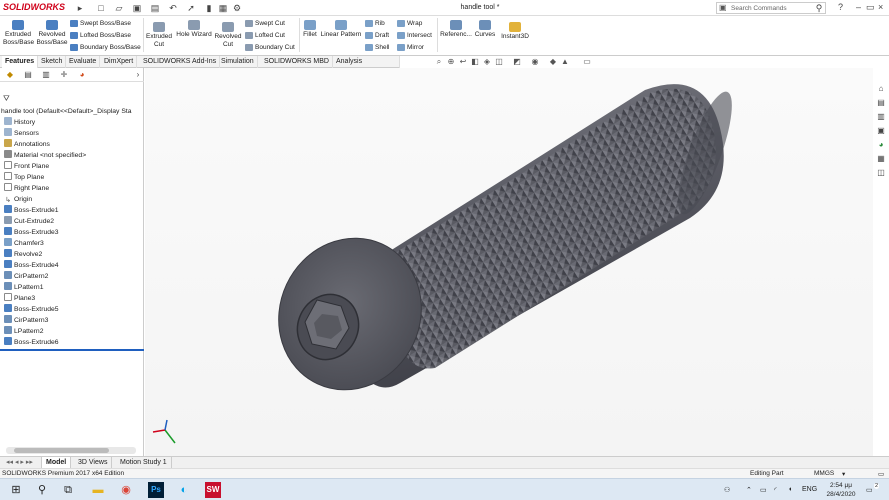  I want to click on tab-features: Features, so click(20, 62).